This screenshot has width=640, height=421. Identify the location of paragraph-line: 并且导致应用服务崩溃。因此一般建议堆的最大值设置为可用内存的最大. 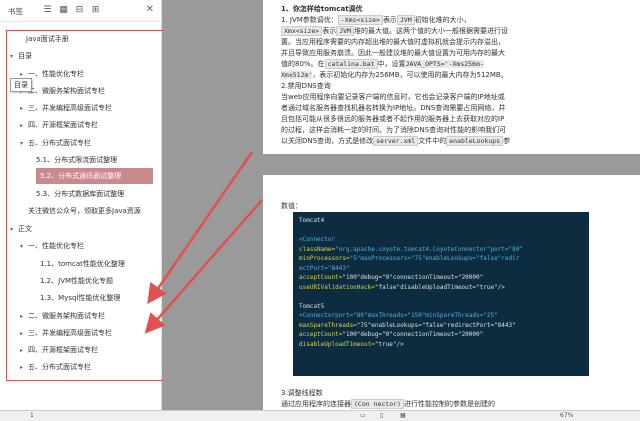
(393, 53).